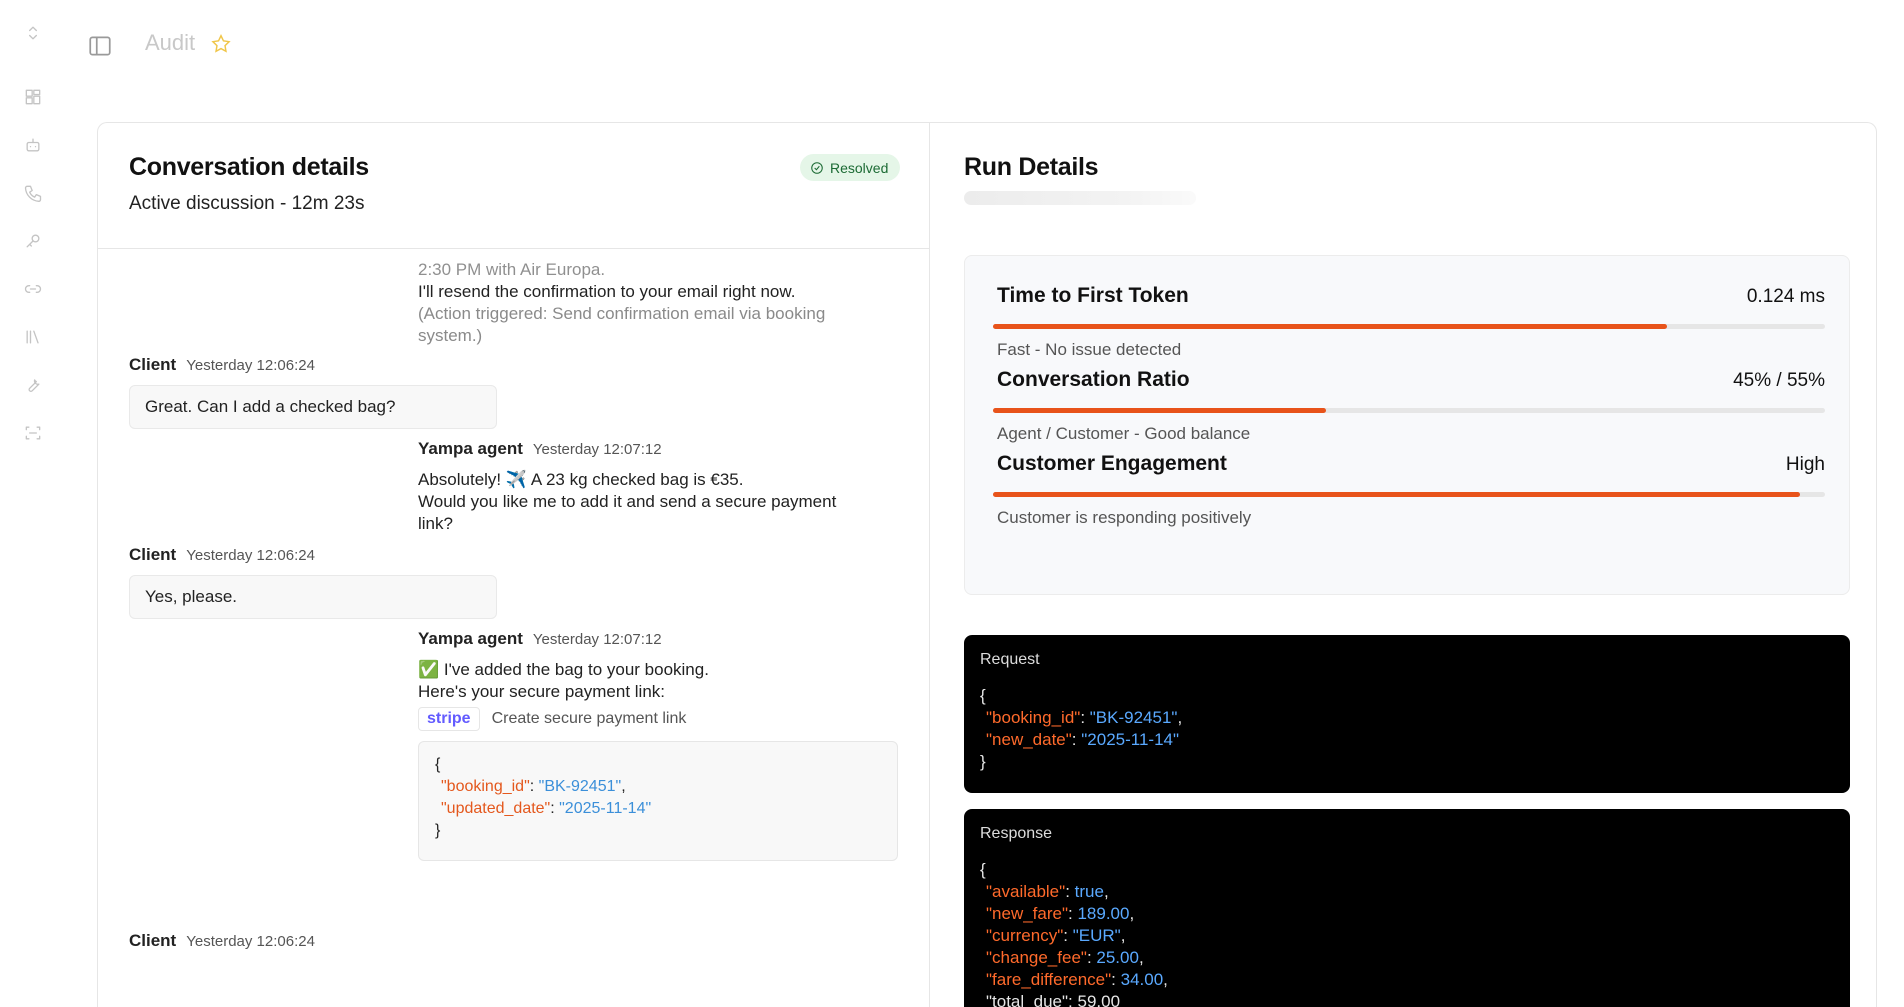 This screenshot has height=1007, width=1904. I want to click on metric-name: Customer Engagement, so click(1112, 463).